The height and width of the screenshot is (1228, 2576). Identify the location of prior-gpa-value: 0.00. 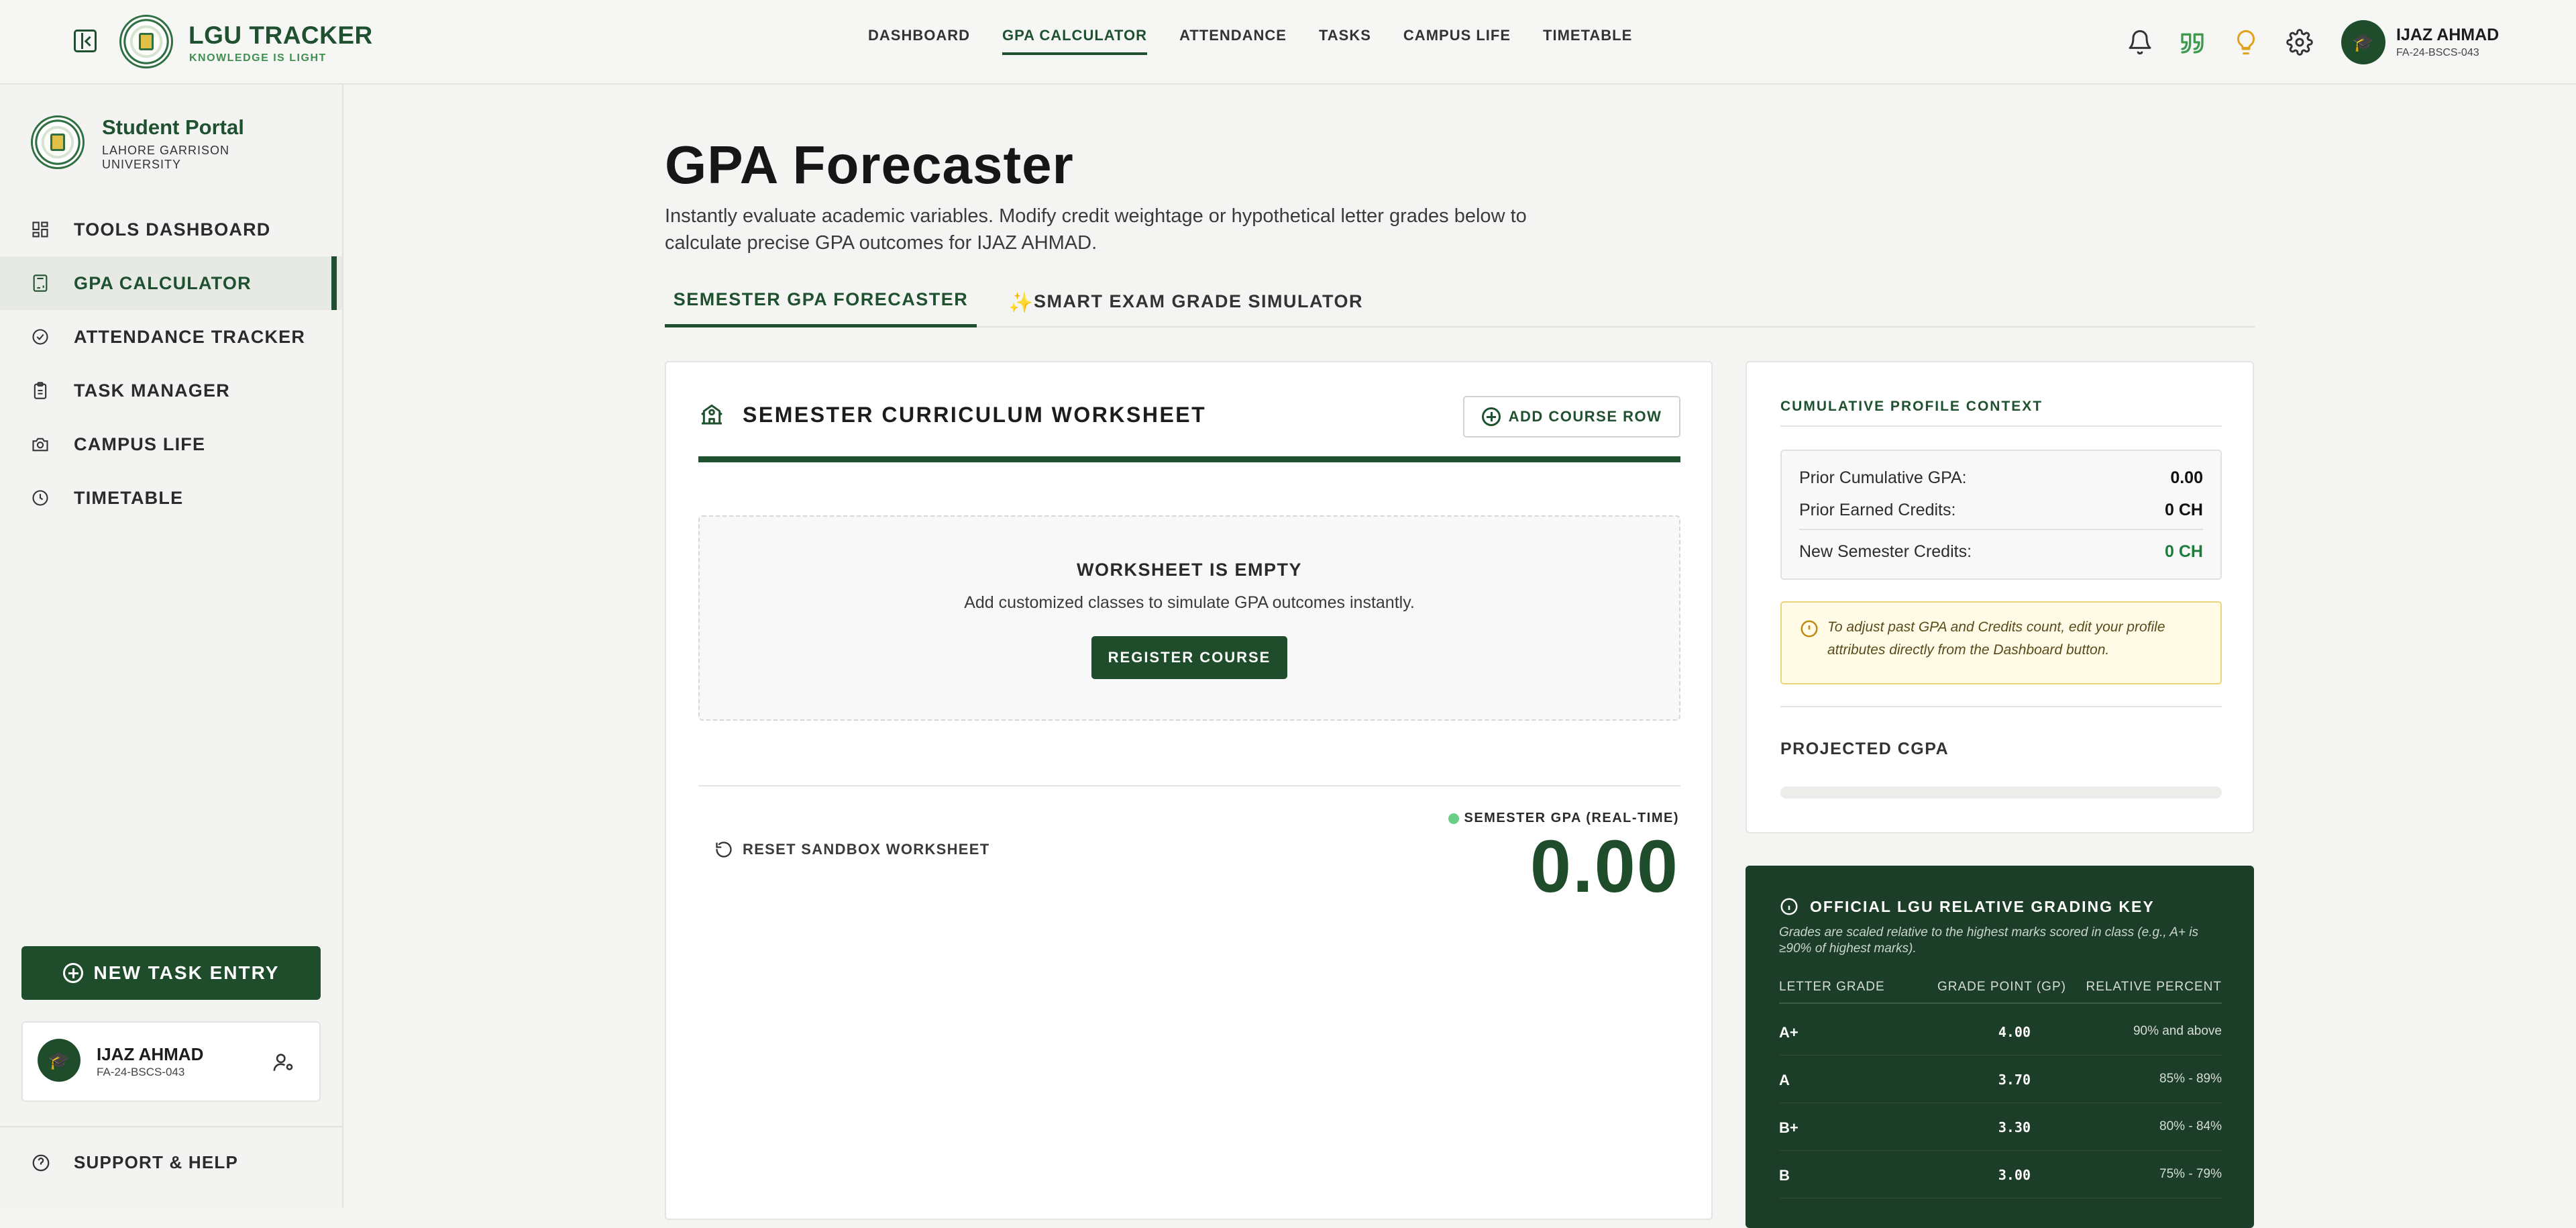
(2186, 477).